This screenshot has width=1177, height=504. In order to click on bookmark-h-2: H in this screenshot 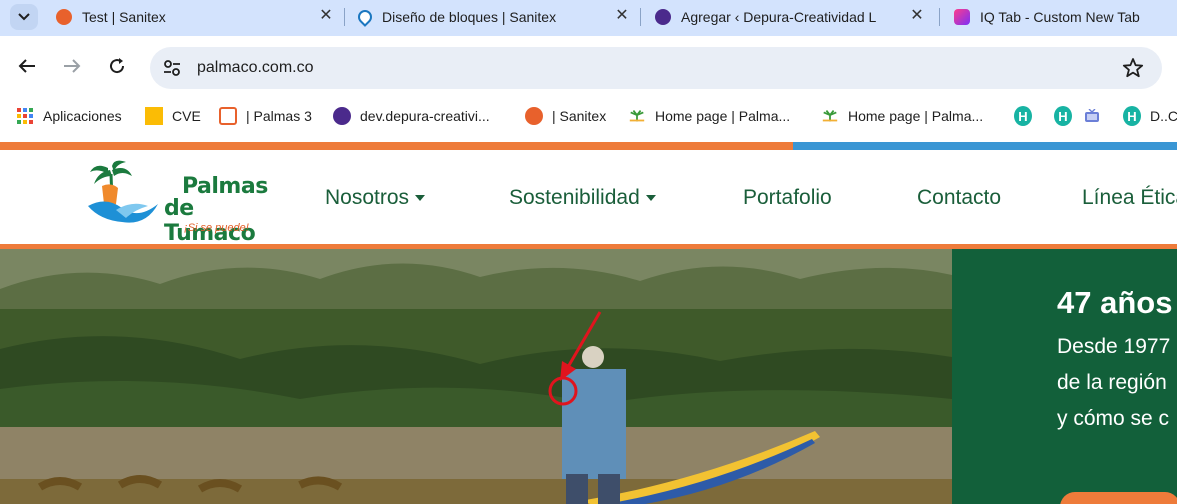, I will do `click(1067, 116)`.